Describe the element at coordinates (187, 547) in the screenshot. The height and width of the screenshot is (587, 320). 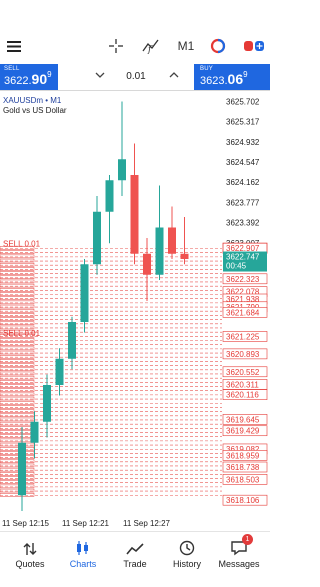
I see `history-clock-icon` at that location.